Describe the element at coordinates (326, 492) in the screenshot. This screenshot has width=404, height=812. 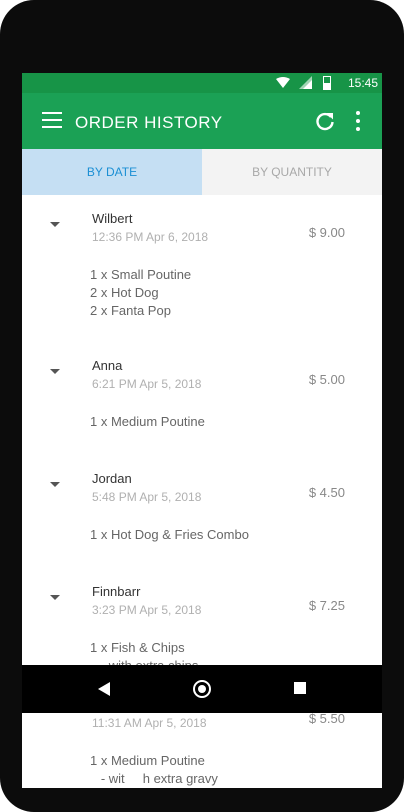
I see `order-total: $ 4.50` at that location.